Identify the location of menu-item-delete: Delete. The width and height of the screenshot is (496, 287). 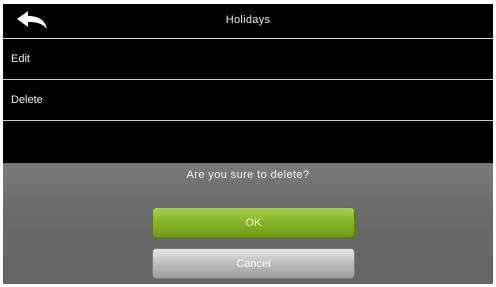
(248, 100).